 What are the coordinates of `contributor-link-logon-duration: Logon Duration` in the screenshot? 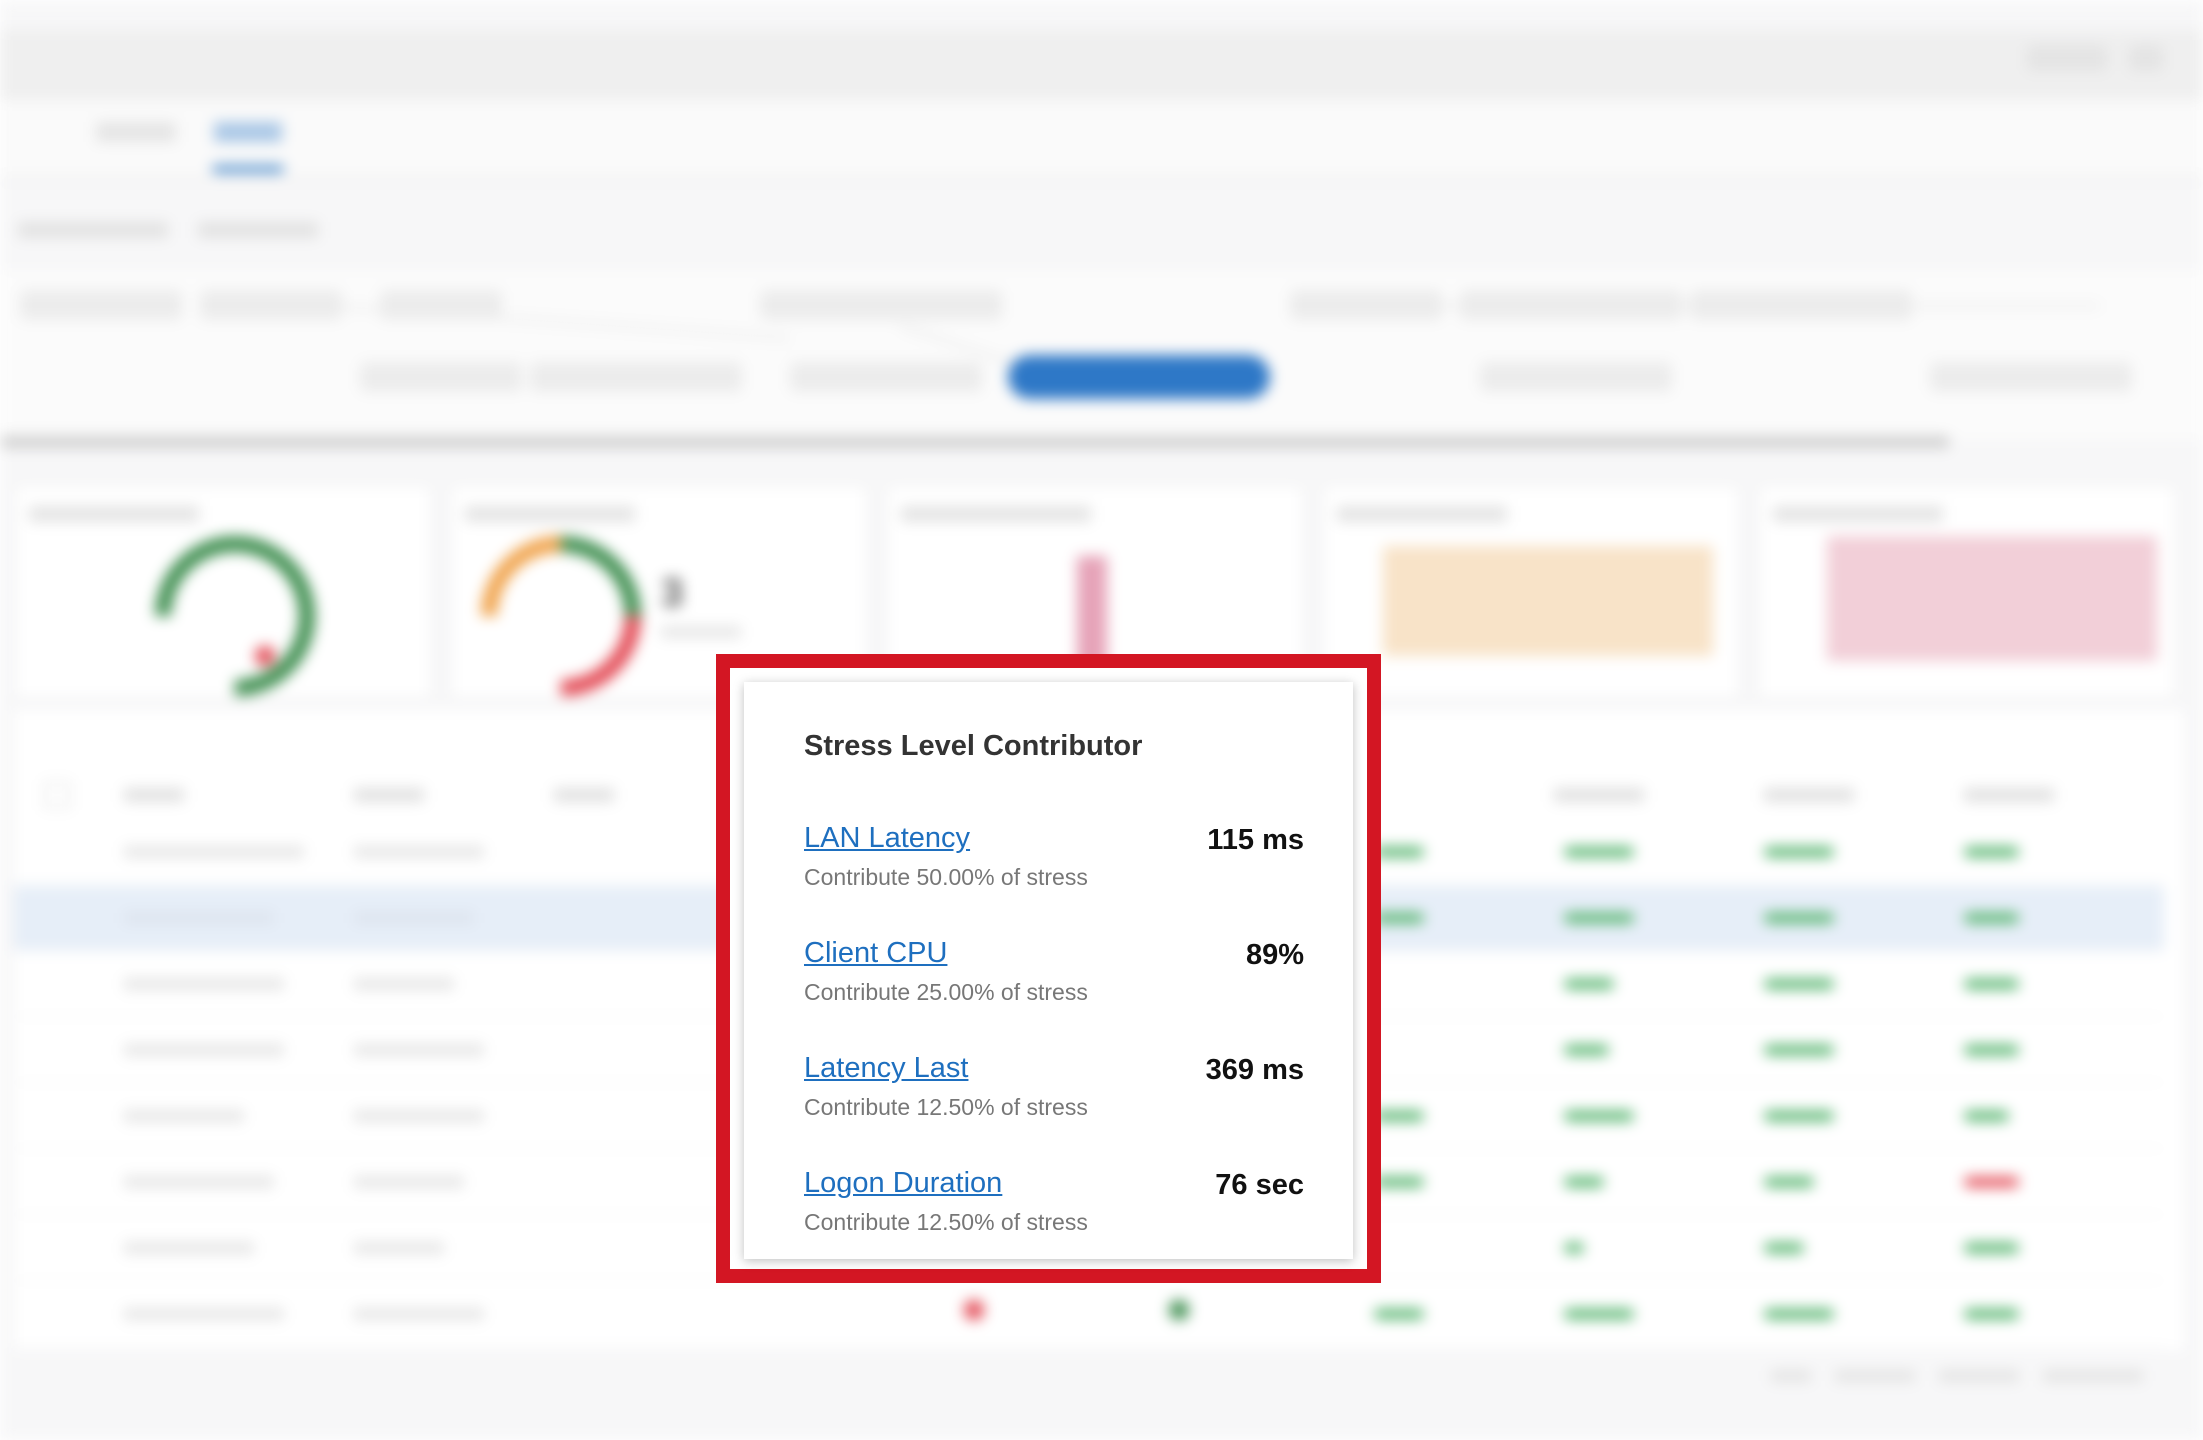 It's located at (903, 1183).